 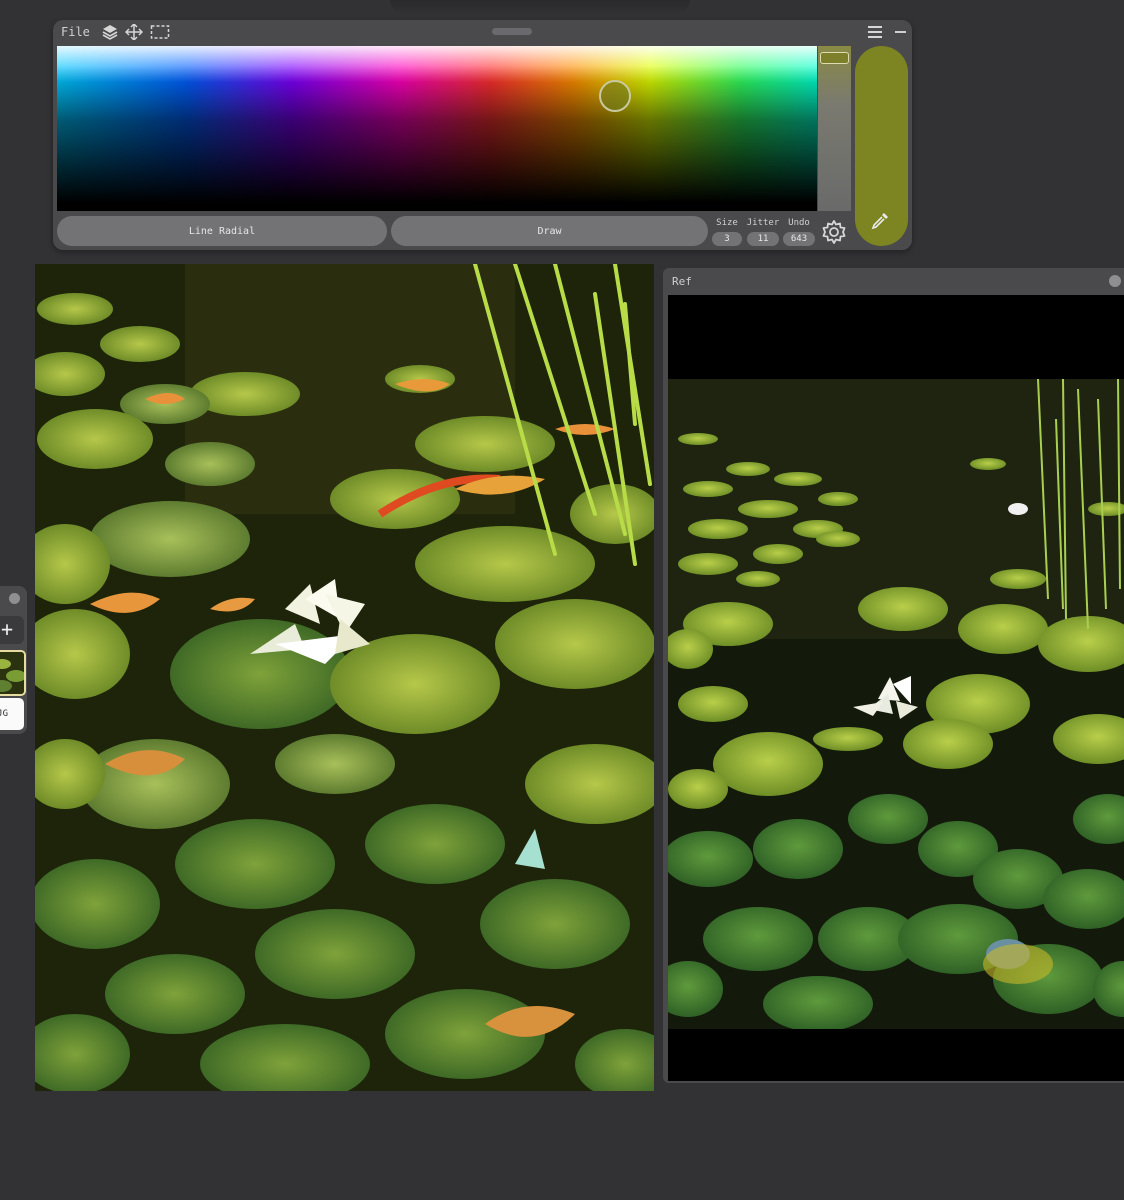 I want to click on size-label: Size, so click(x=727, y=223).